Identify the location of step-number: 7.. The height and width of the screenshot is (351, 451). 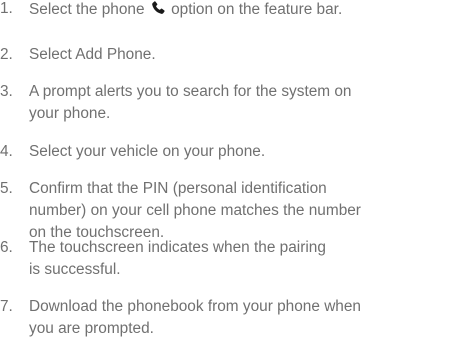
(6, 306).